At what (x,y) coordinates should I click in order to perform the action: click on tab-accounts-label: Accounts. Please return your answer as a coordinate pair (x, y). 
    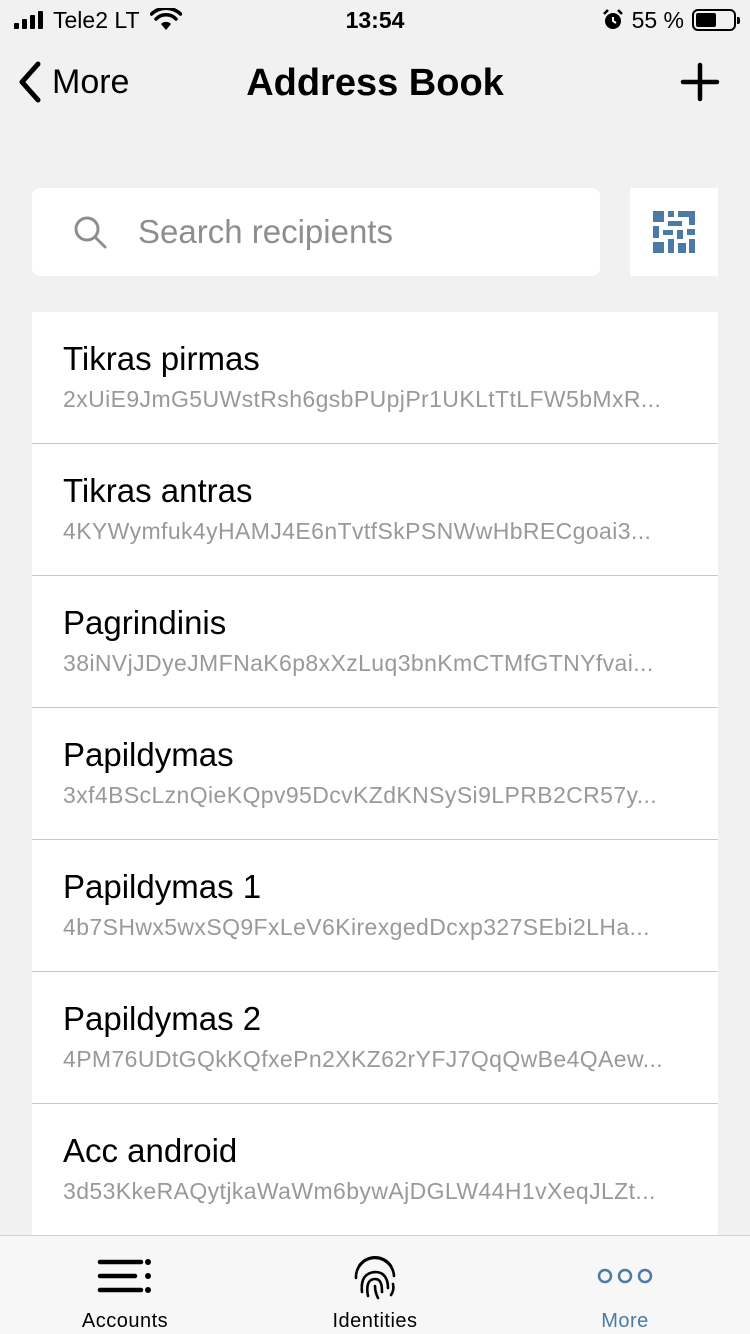
    Looking at the image, I should click on (125, 1321).